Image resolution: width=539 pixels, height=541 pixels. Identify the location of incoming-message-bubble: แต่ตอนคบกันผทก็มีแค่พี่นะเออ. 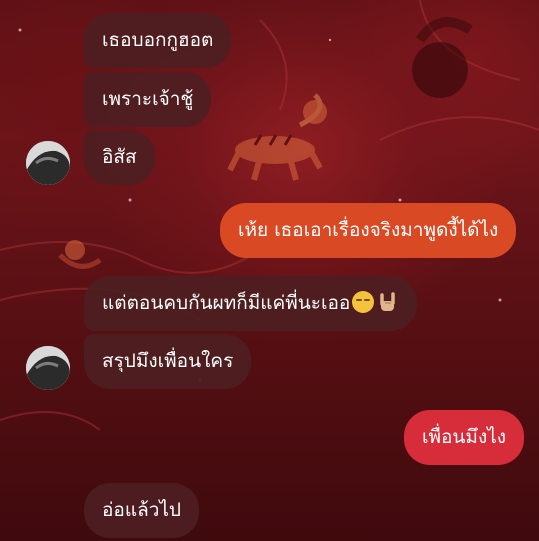
(251, 303).